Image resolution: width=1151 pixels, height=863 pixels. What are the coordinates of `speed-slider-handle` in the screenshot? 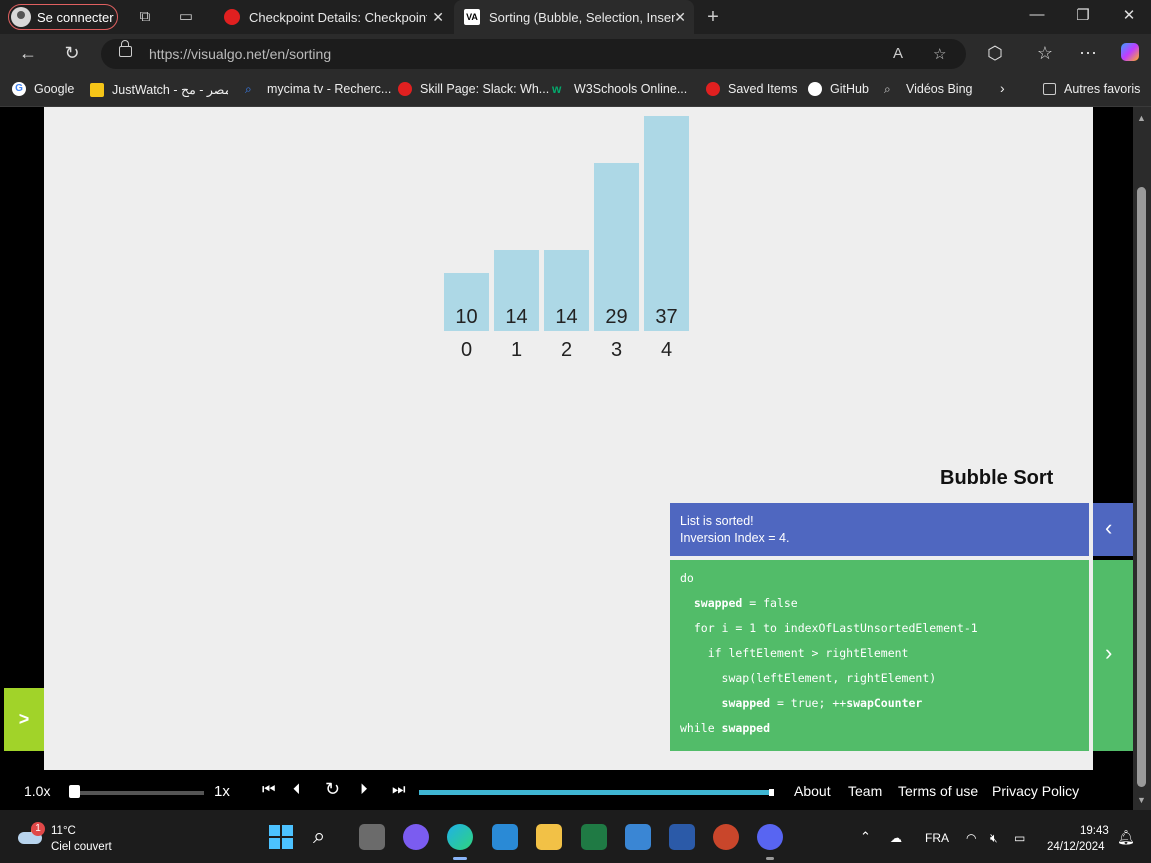 It's located at (74, 791).